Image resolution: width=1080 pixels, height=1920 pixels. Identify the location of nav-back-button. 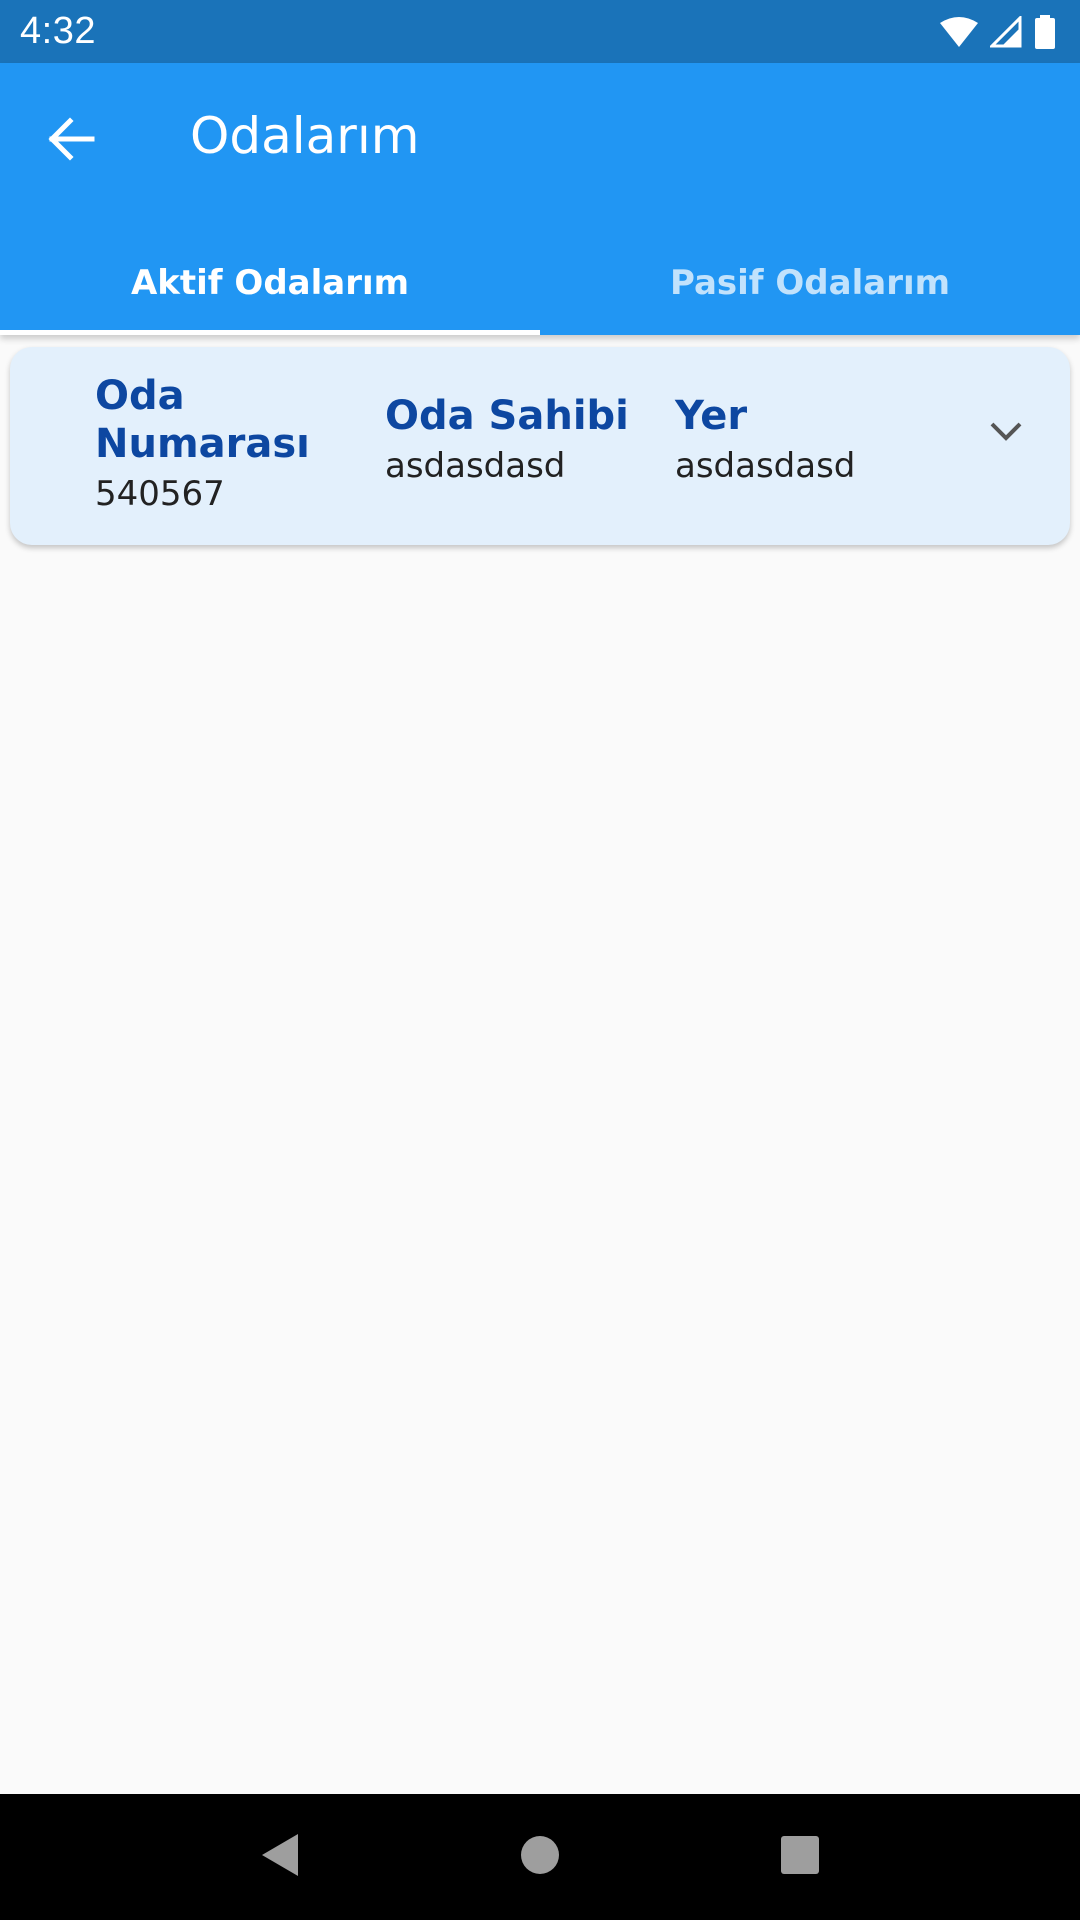
(280, 1857).